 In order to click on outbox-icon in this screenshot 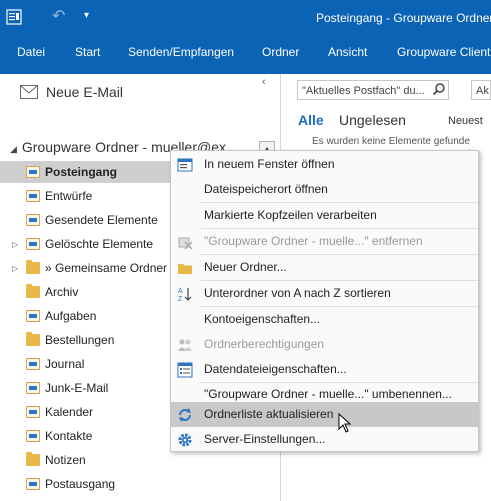, I will do `click(33, 484)`.